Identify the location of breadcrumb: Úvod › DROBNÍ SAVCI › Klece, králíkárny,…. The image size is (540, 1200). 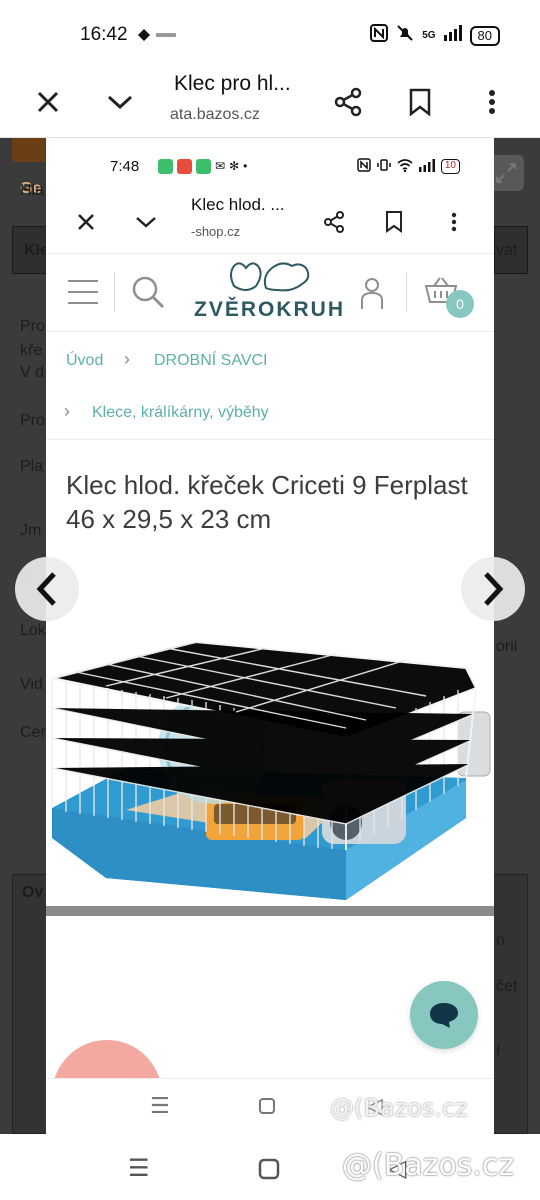
(270, 386).